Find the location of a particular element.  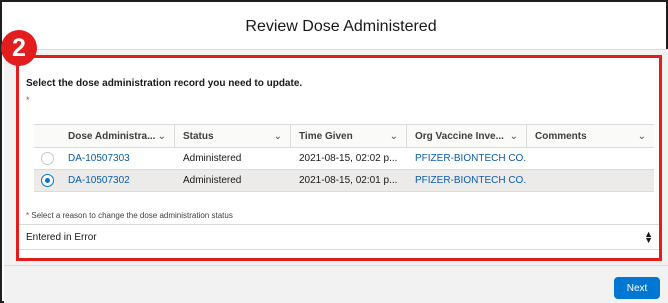

column-header-status: Status ⌄ is located at coordinates (233, 136).